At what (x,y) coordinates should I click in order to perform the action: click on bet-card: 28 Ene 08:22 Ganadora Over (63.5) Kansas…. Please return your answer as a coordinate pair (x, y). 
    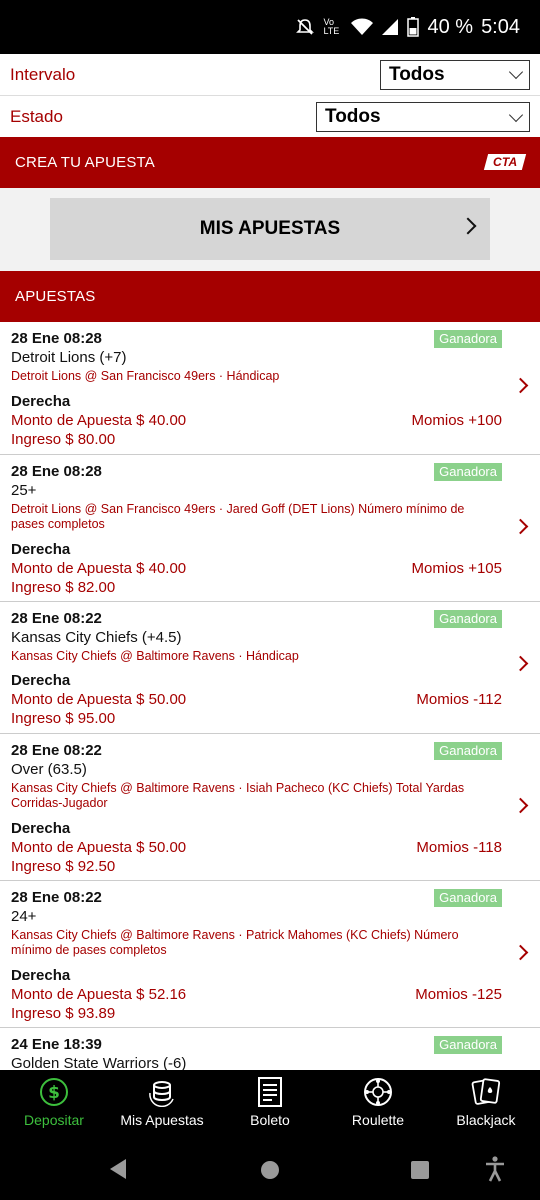
    Looking at the image, I should click on (270, 807).